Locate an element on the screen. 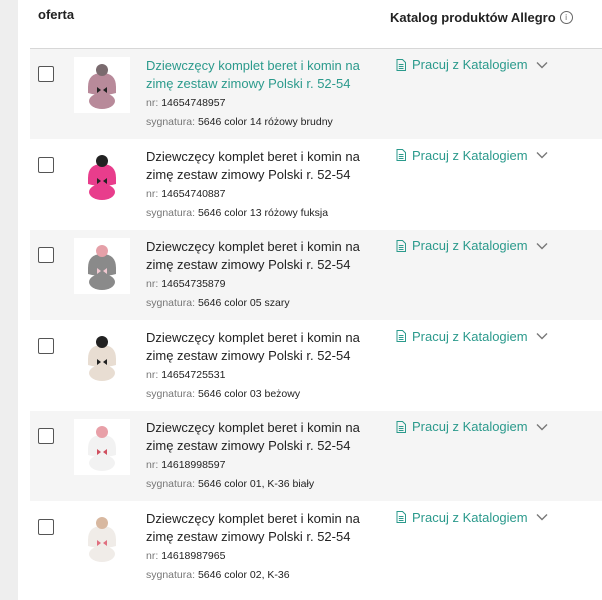 This screenshot has width=602, height=600. column-header-catalog: Katalog produktów Allegro i is located at coordinates (481, 17).